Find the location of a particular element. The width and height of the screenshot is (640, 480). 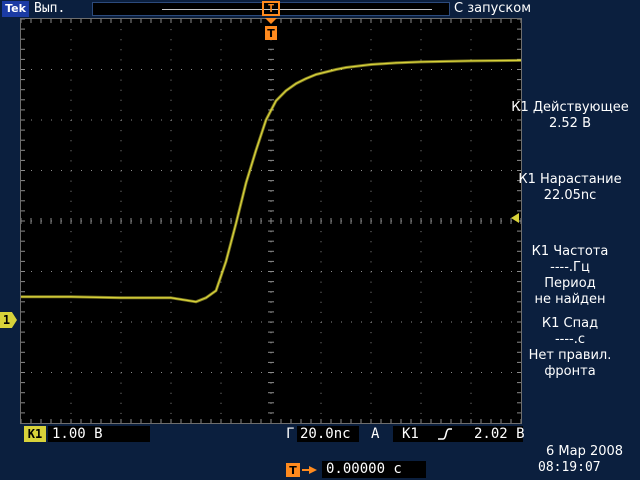

measurement-rms: К1 Действующее 2.52 В is located at coordinates (570, 116).